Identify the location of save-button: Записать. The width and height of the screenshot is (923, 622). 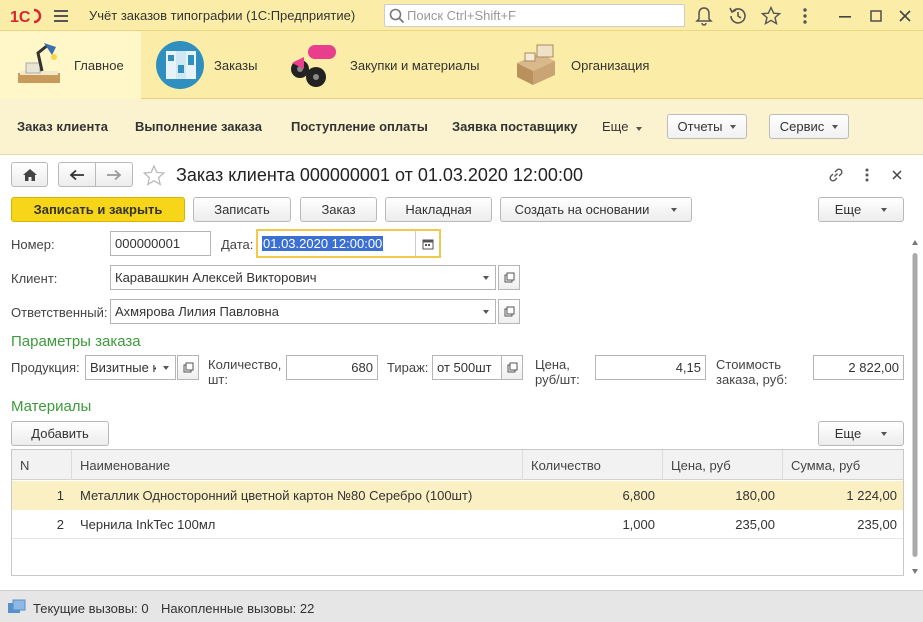
(242, 209).